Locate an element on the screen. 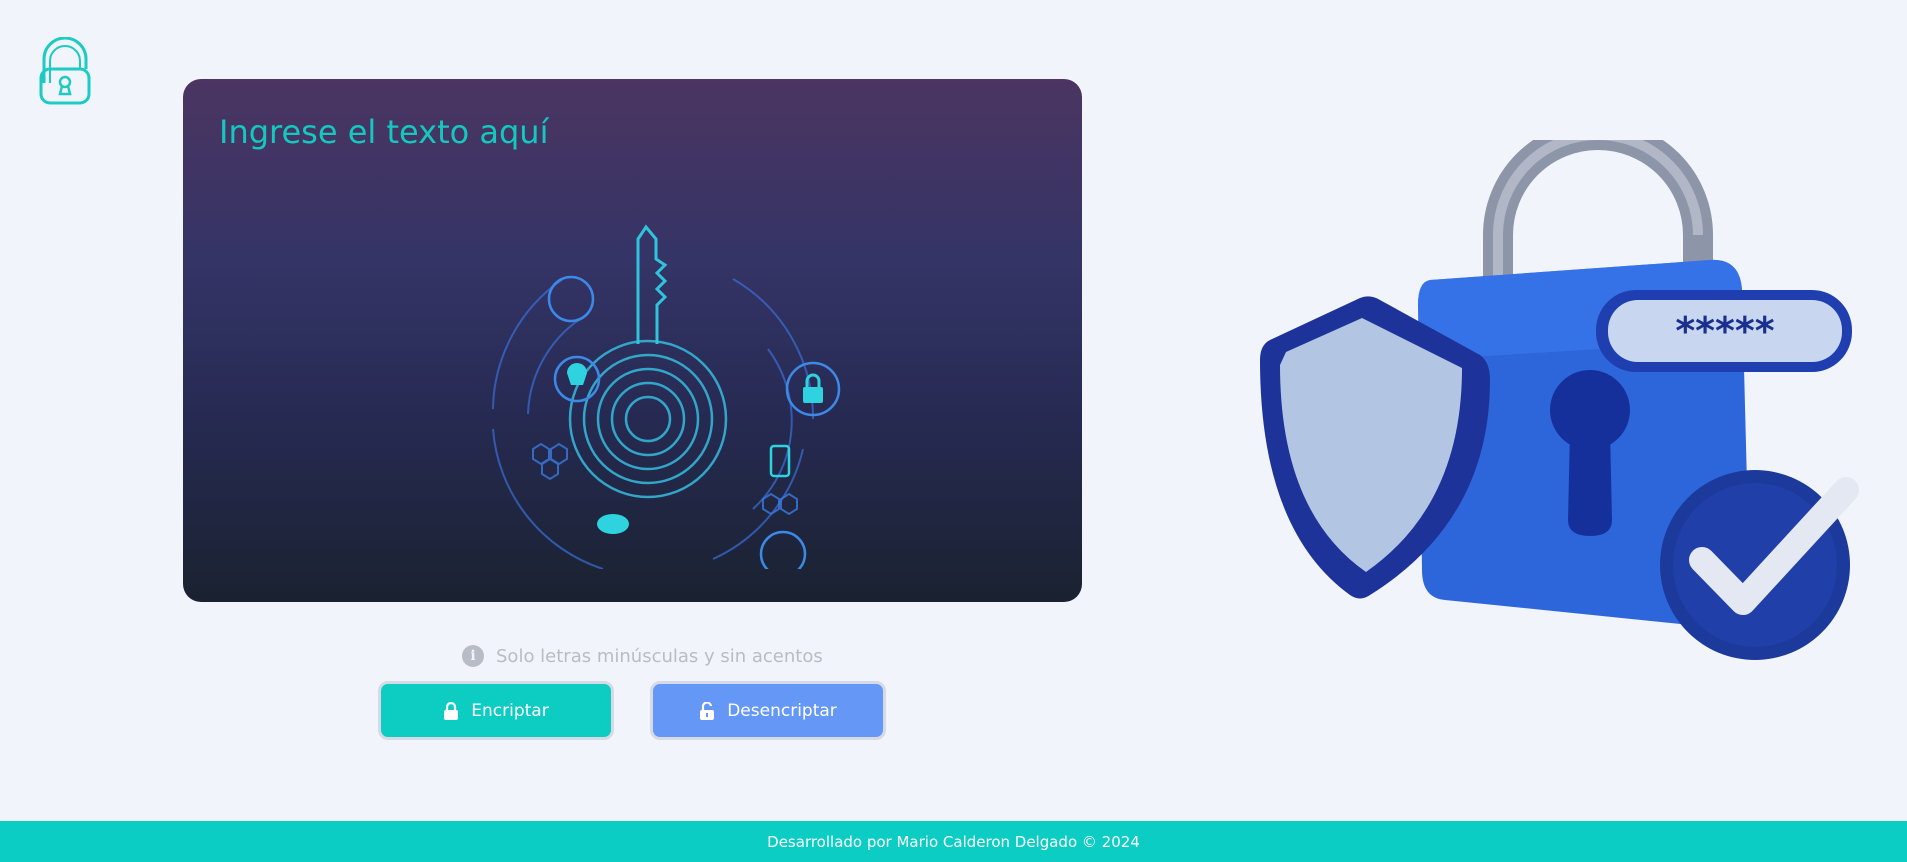  lock-icon is located at coordinates (451, 710).